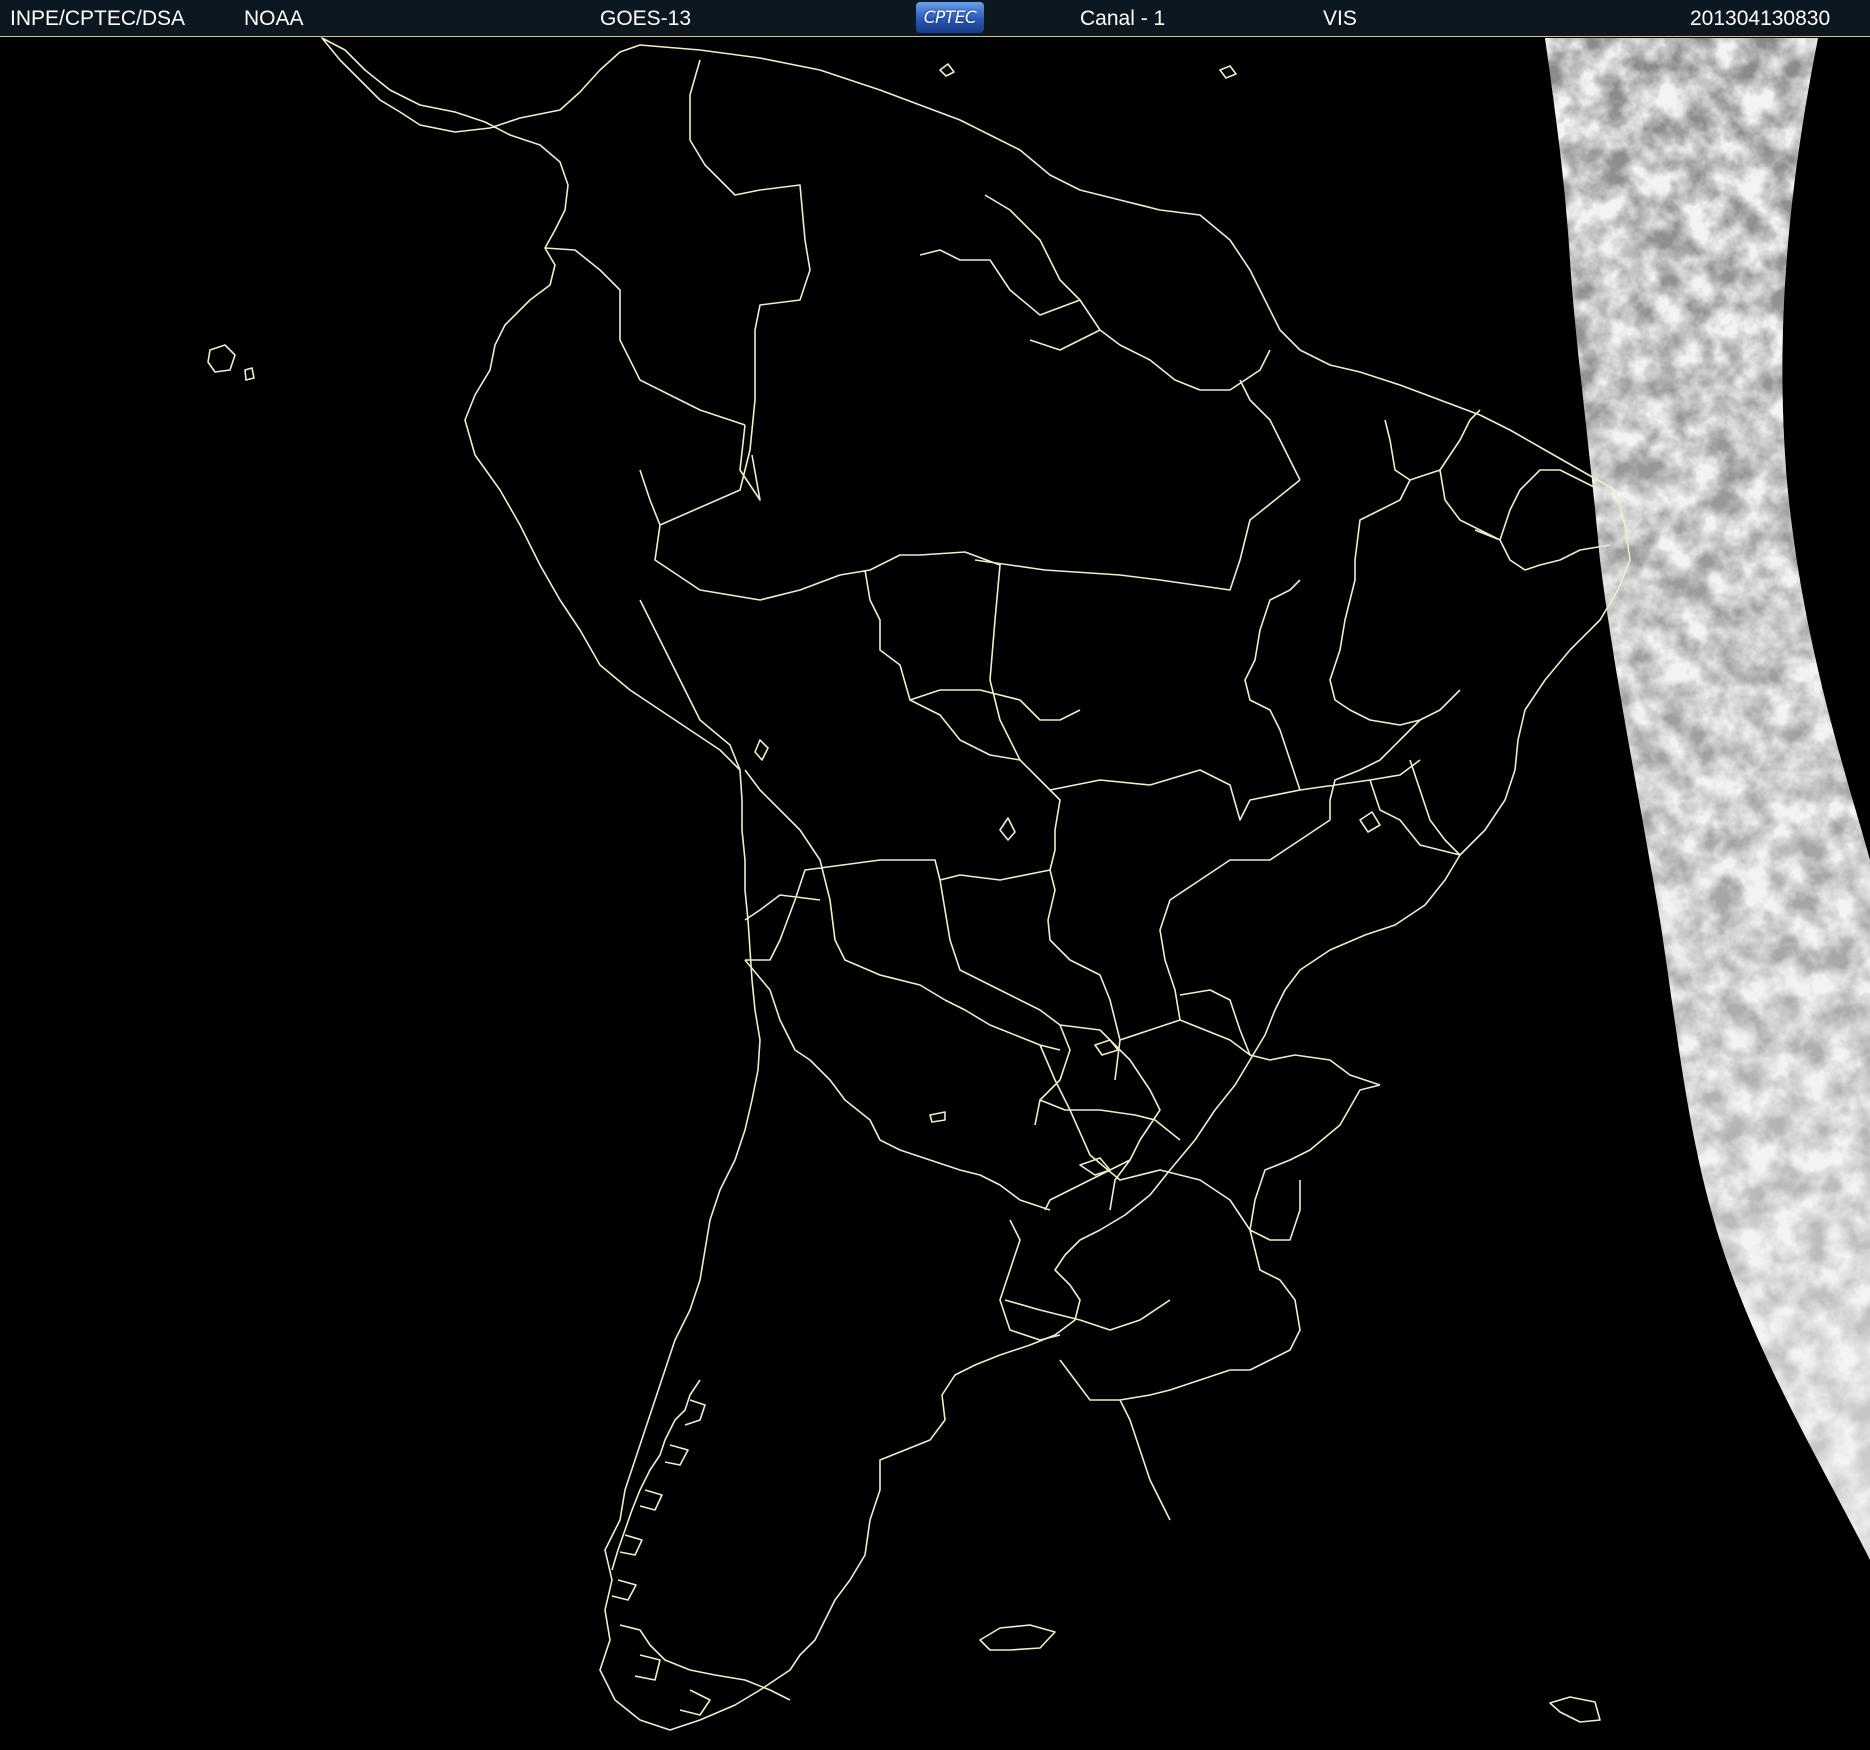 Image resolution: width=1870 pixels, height=1750 pixels. What do you see at coordinates (98, 18) in the screenshot?
I see `organization-label: INPE/CPTEC/DSA` at bounding box center [98, 18].